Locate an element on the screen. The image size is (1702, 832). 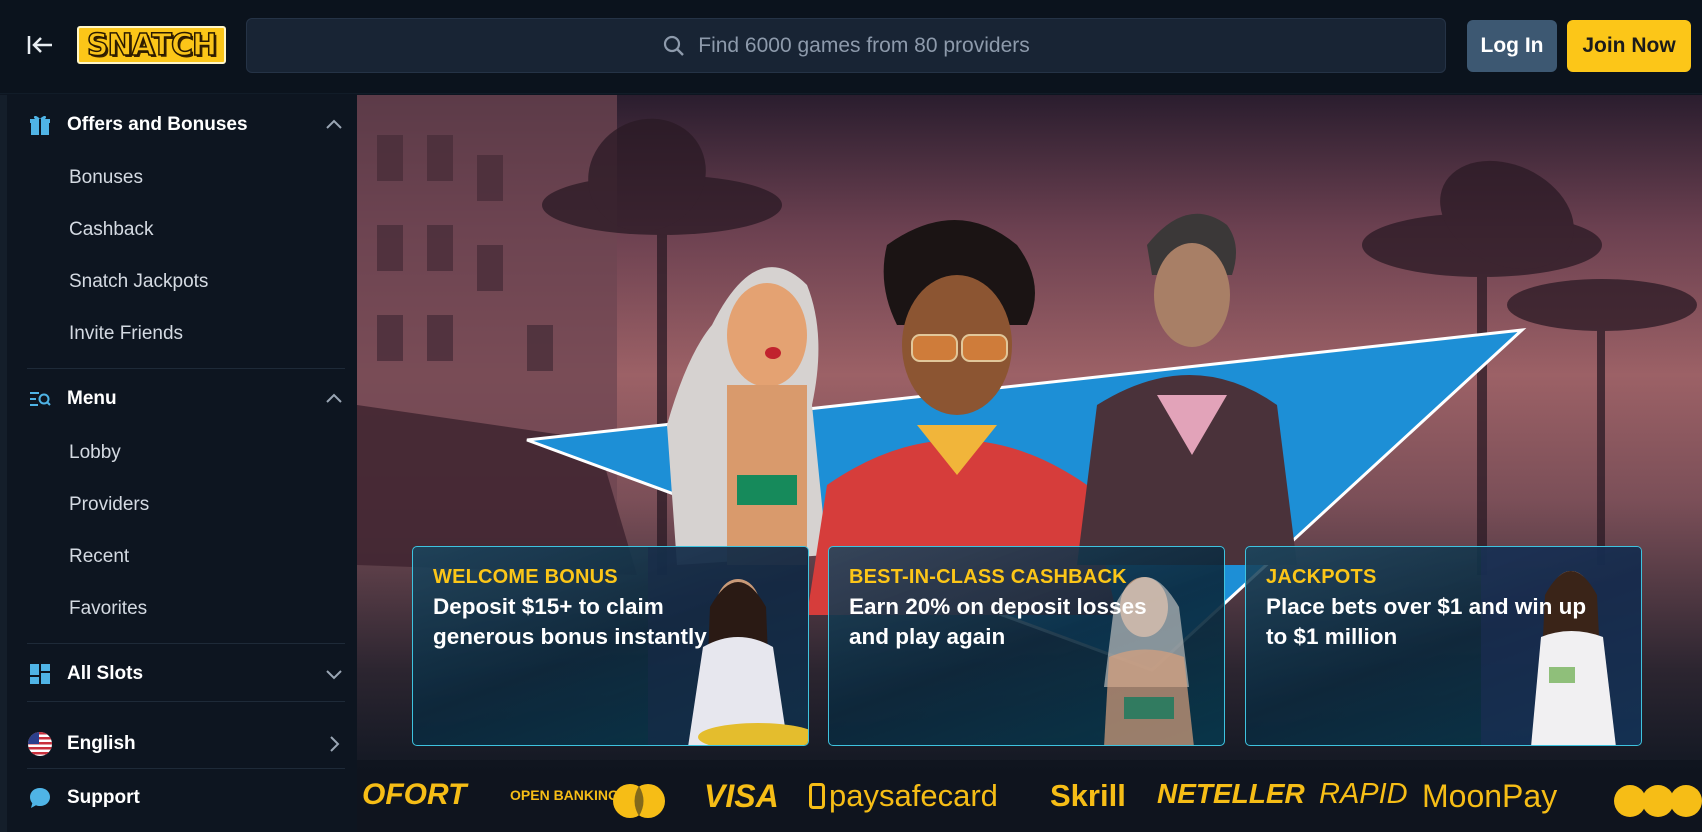
search-input: Find 6000 games from 80 providers is located at coordinates (846, 45).